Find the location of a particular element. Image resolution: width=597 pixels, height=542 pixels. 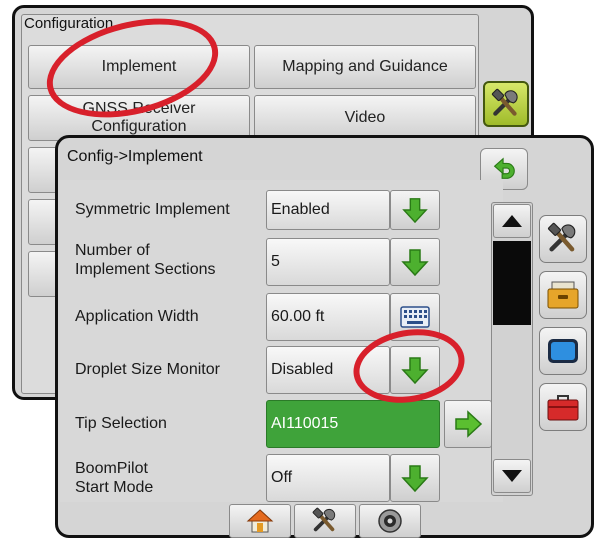

scroll-up-button is located at coordinates (512, 221).